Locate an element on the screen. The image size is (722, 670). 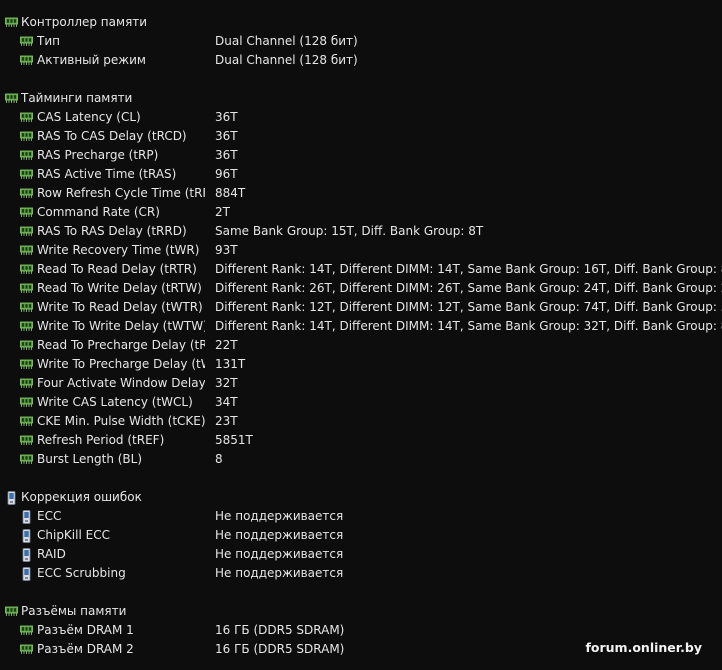
property-row: Read To Precharge Delay (tRTP) 22T is located at coordinates (361, 345).